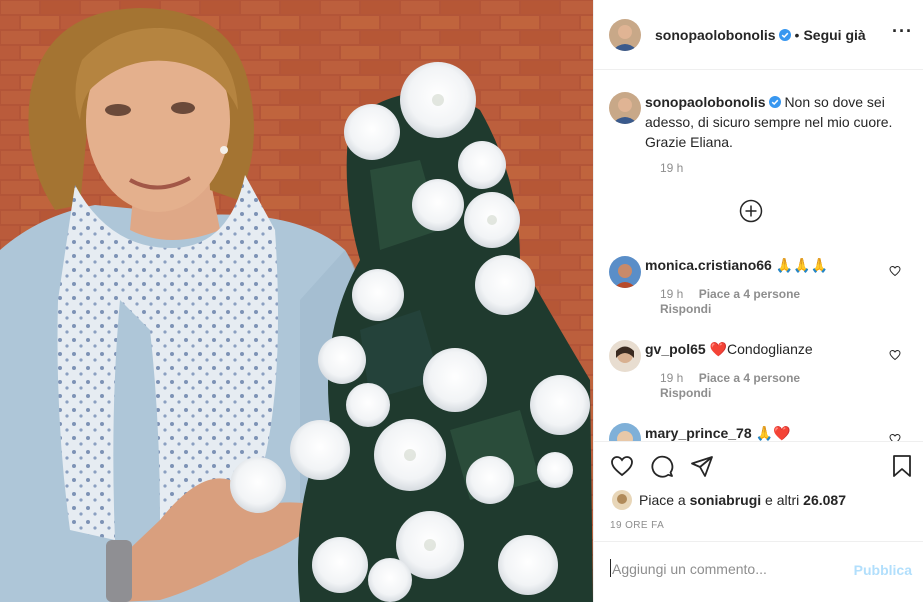 The image size is (923, 603). I want to click on comment-username: monica.cristiano66, so click(708, 265).